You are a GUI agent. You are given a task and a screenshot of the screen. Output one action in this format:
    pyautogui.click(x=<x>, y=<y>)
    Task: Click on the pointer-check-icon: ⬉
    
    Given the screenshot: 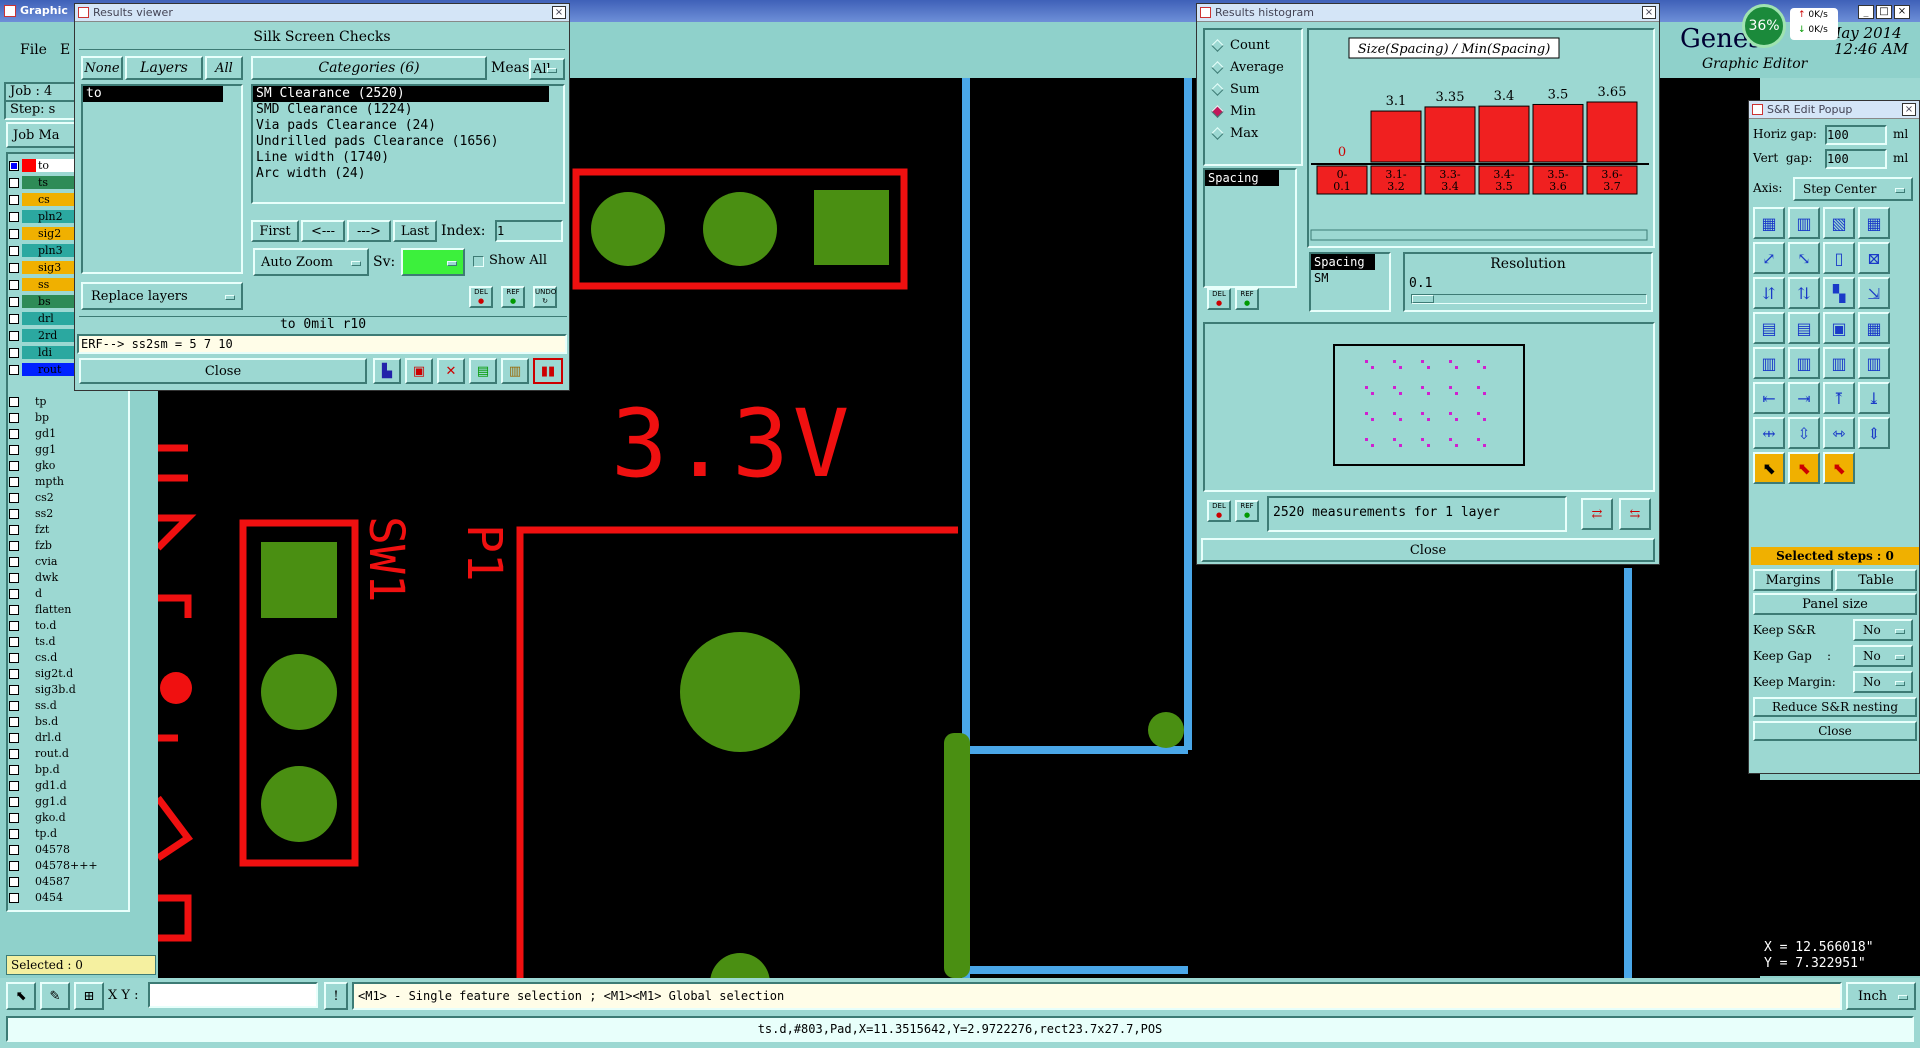 What is the action you would take?
    pyautogui.click(x=1839, y=468)
    